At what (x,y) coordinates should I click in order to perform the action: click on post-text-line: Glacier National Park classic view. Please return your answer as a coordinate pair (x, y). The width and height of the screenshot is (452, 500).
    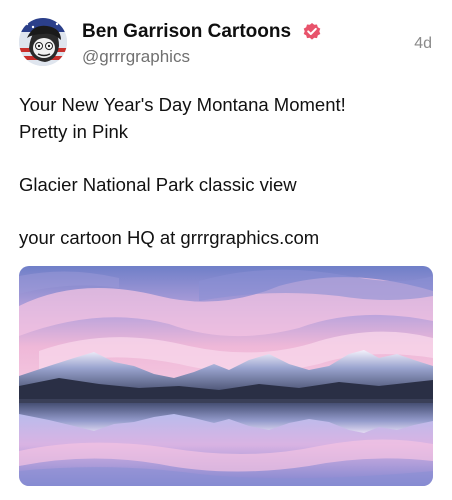
    Looking at the image, I should click on (158, 184).